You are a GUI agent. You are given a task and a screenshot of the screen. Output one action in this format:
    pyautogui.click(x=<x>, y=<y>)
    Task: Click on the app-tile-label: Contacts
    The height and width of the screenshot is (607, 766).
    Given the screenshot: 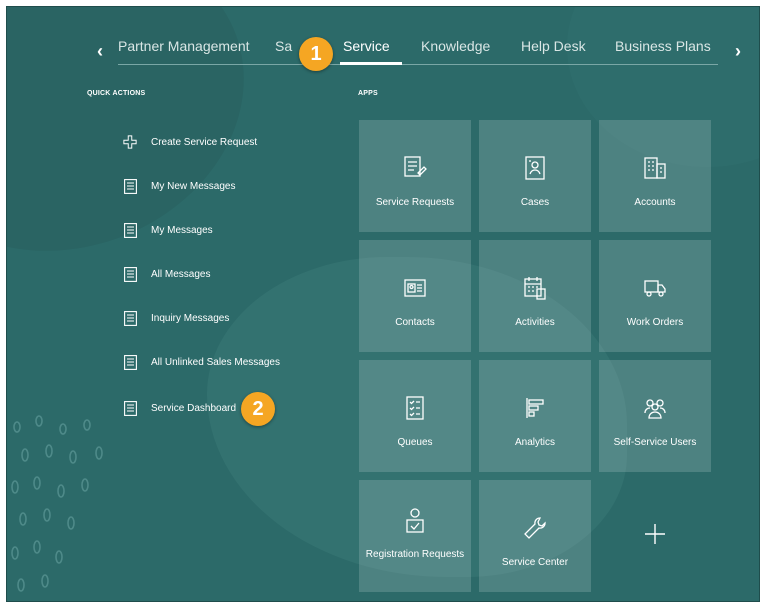 What is the action you would take?
    pyautogui.click(x=415, y=322)
    